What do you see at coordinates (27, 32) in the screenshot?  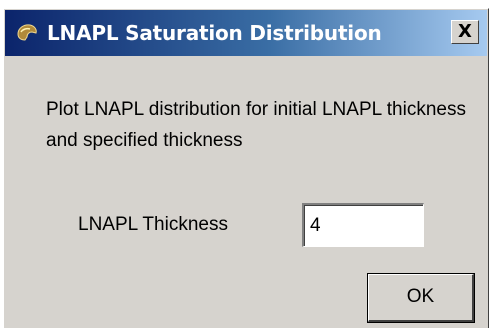 I see `app-icon` at bounding box center [27, 32].